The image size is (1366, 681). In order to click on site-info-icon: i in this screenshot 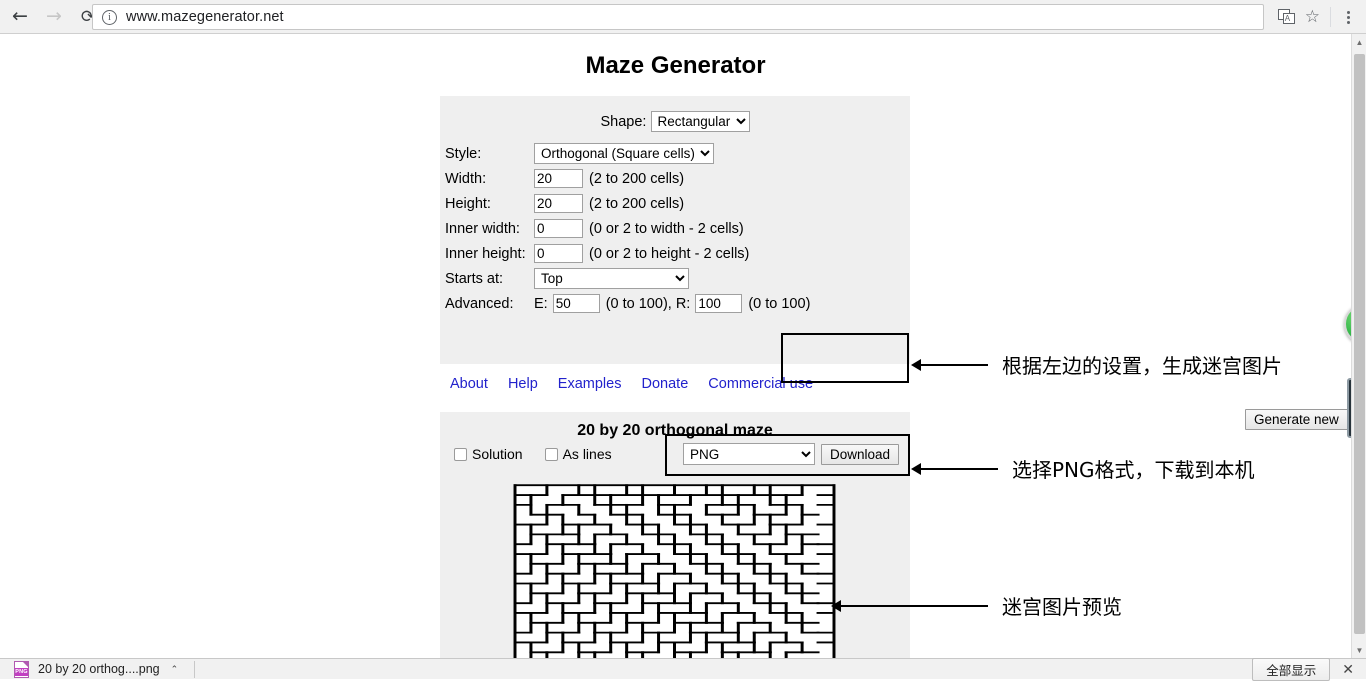, I will do `click(109, 17)`.